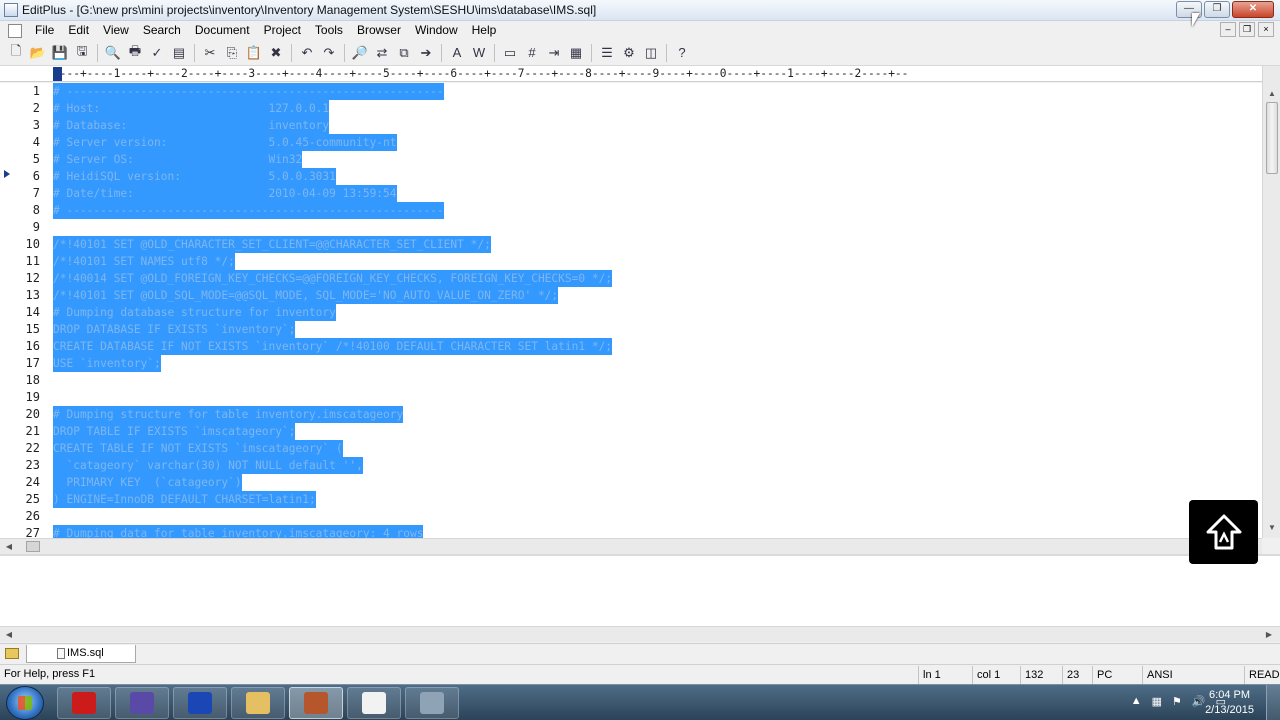 Image resolution: width=1280 pixels, height=720 pixels. What do you see at coordinates (1272, 528) in the screenshot?
I see `scroll-down-arrow-icon: ▼` at bounding box center [1272, 528].